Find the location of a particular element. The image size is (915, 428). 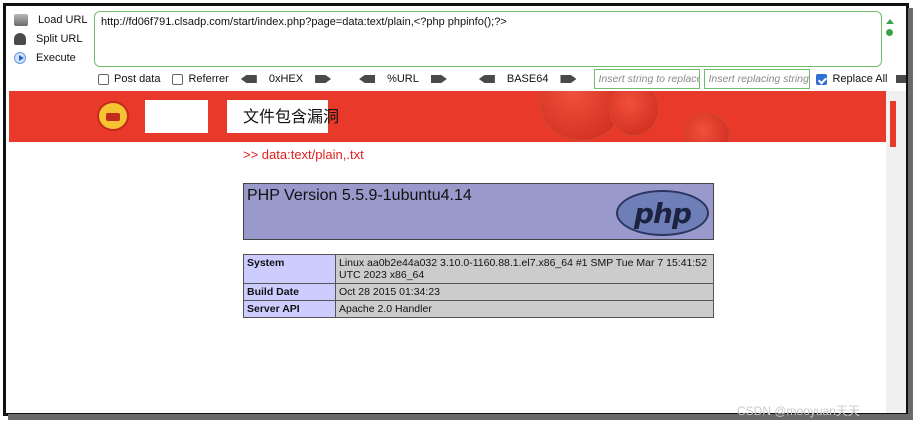

url-decode-arrow-icon is located at coordinates (367, 79).